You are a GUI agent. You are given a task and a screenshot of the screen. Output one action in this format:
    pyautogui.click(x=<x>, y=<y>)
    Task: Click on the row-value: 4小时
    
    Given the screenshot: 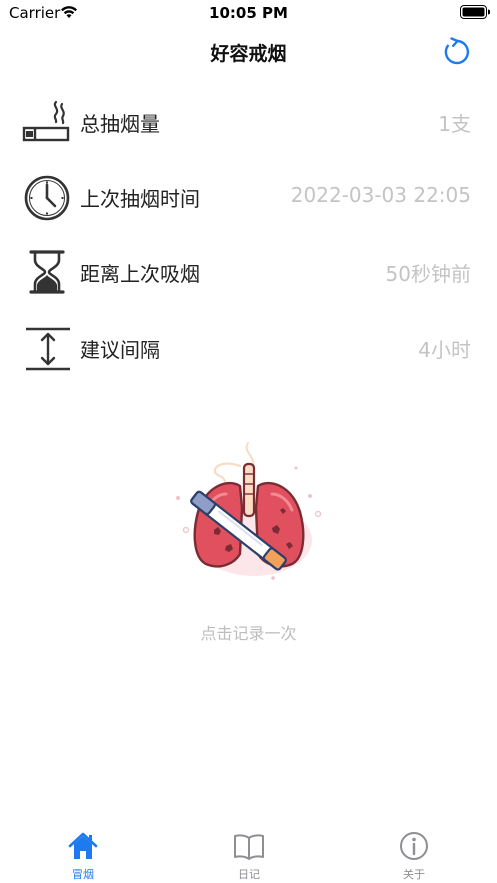 What is the action you would take?
    pyautogui.click(x=444, y=350)
    